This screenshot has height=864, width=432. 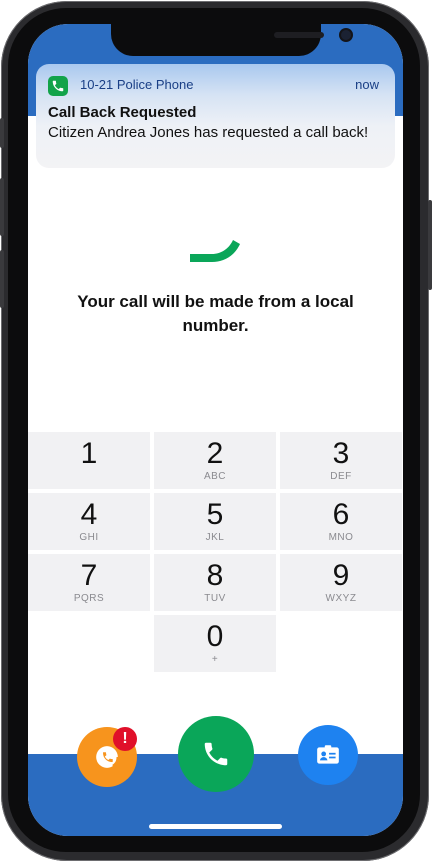 I want to click on key-letters: GHI, so click(x=89, y=537).